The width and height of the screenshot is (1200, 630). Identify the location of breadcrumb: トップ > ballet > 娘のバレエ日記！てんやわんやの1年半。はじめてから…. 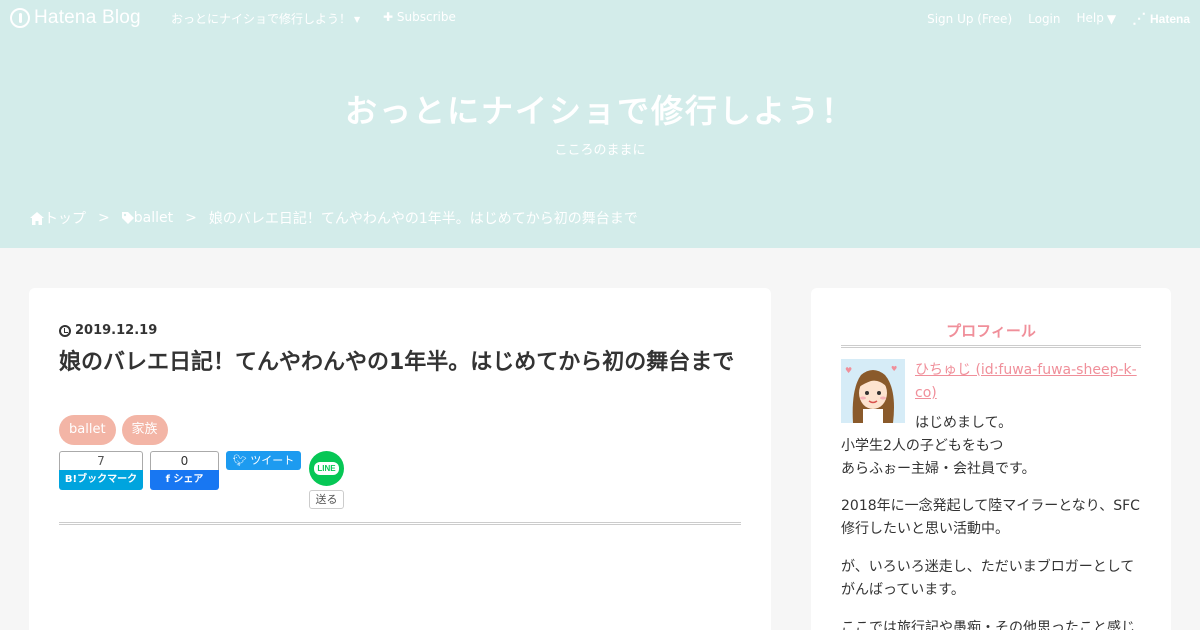
(334, 218).